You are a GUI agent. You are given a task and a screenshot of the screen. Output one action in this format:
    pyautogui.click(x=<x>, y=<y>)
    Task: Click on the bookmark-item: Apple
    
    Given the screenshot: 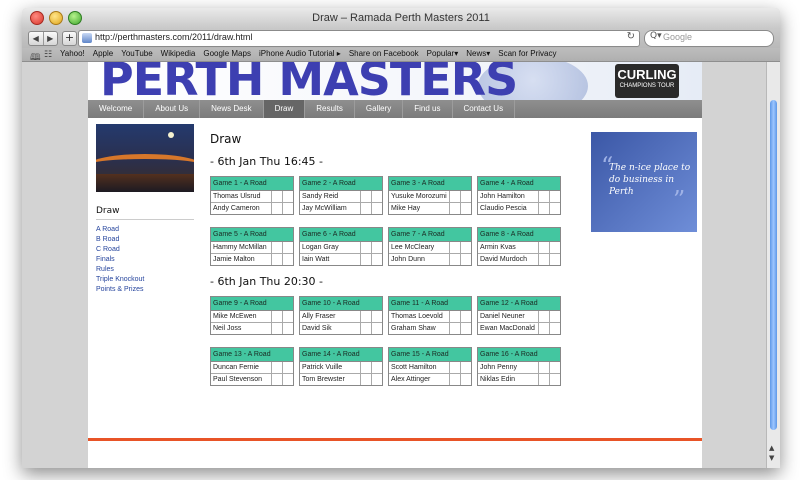 What is the action you would take?
    pyautogui.click(x=103, y=53)
    